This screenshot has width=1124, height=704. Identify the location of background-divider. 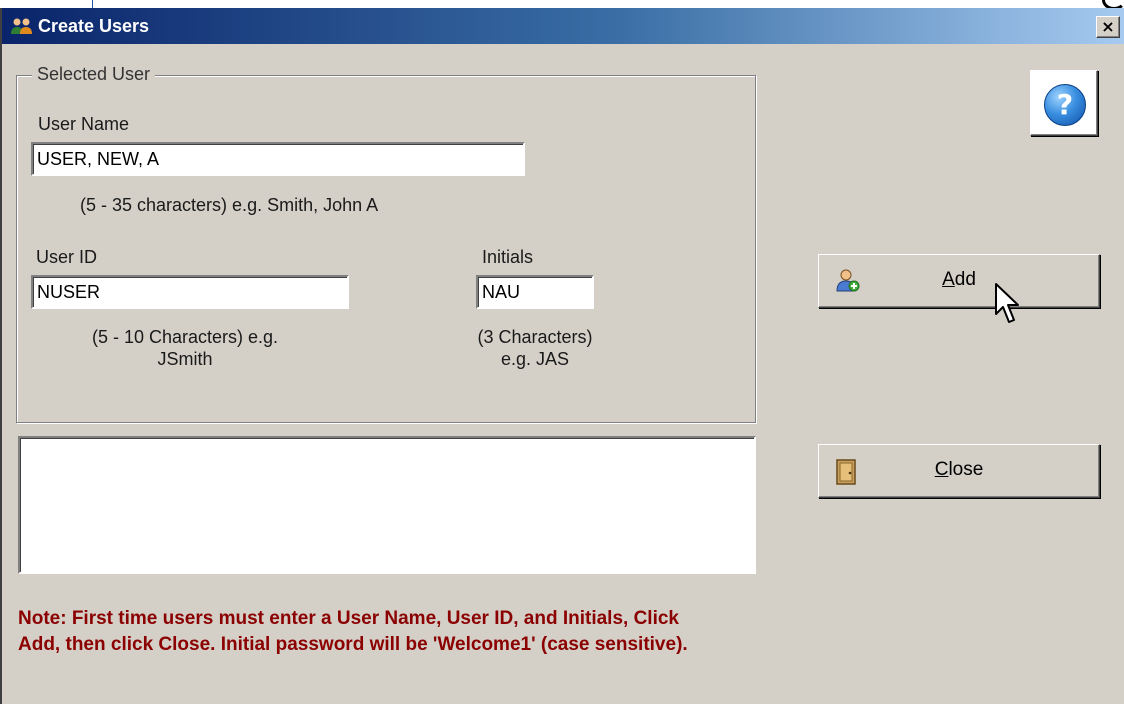
(92, 4).